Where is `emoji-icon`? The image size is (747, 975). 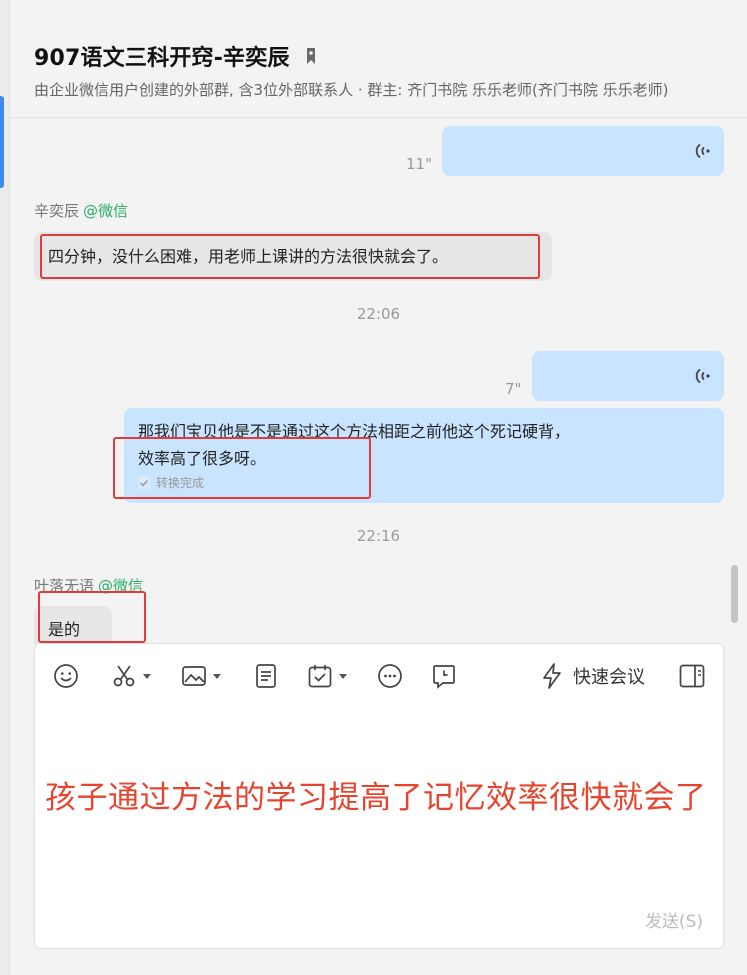 emoji-icon is located at coordinates (66, 676).